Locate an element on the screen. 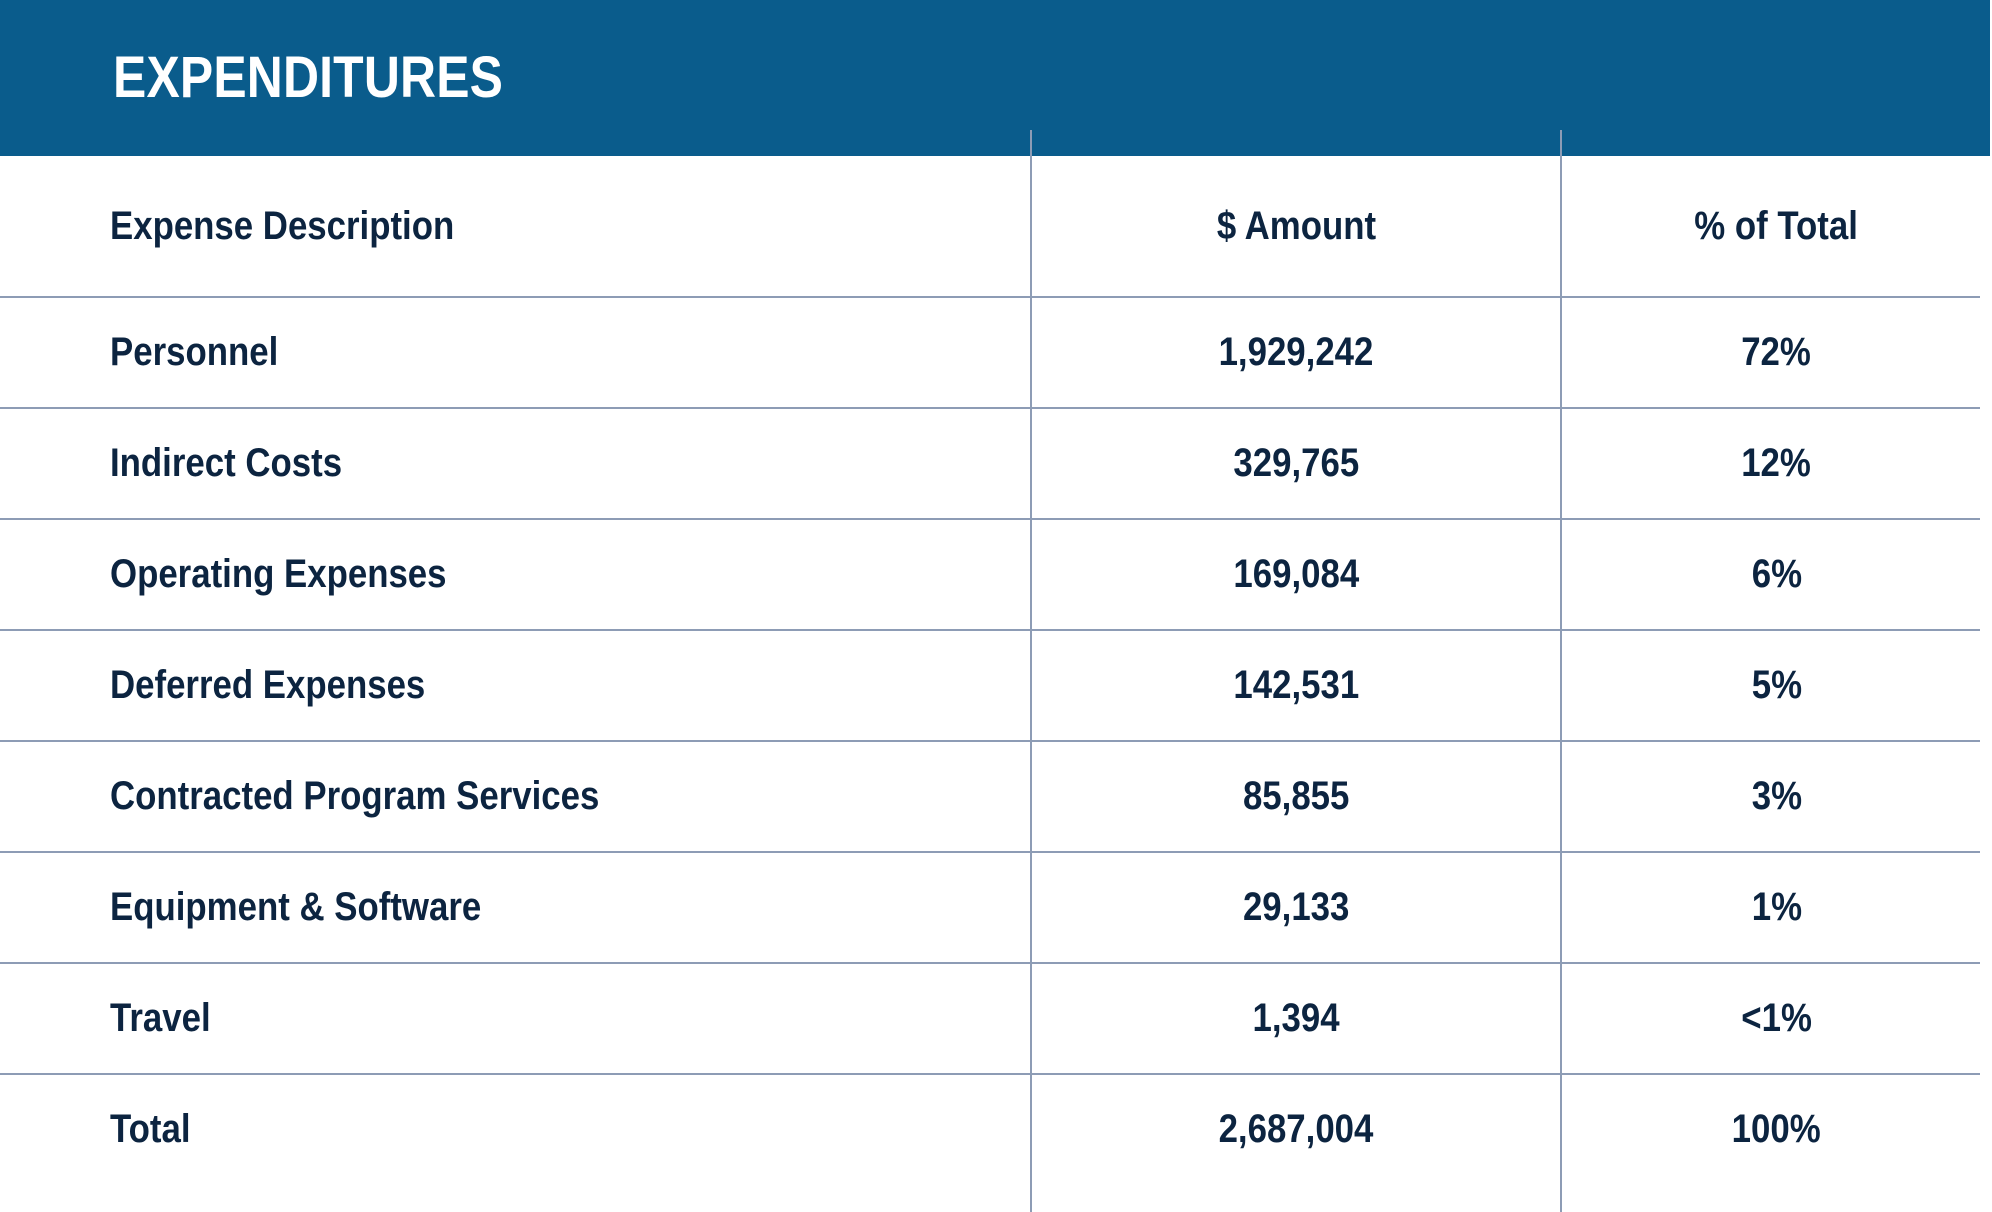 Image resolution: width=1992 pixels, height=1212 pixels. table-row: Equipment & Software 29,133 1% is located at coordinates (996, 906).